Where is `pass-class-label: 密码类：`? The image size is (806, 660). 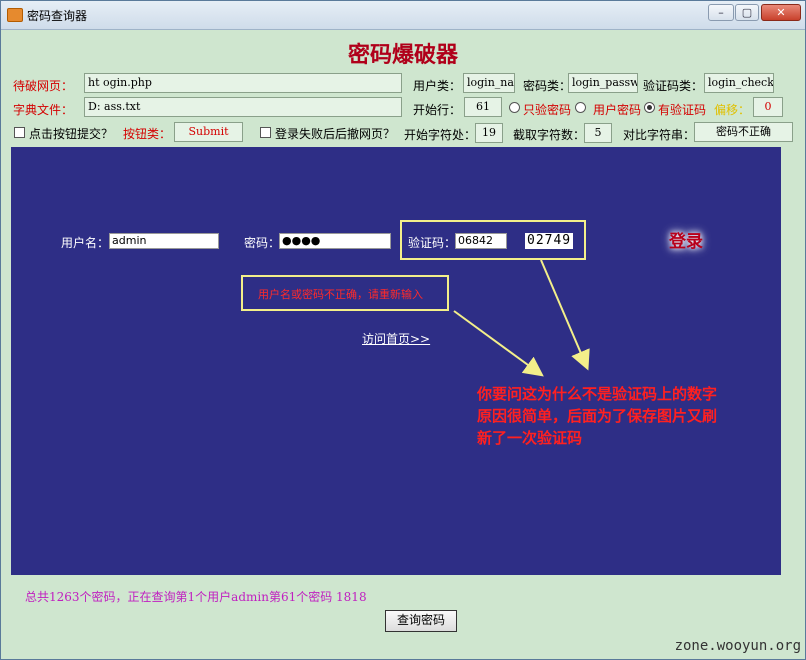 pass-class-label: 密码类： is located at coordinates (547, 86).